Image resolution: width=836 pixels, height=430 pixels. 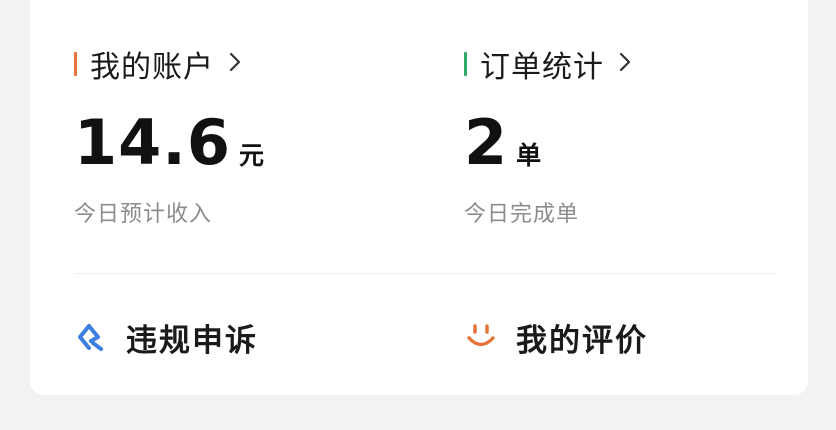 I want to click on appeal-label: 违规申诉, so click(x=192, y=340).